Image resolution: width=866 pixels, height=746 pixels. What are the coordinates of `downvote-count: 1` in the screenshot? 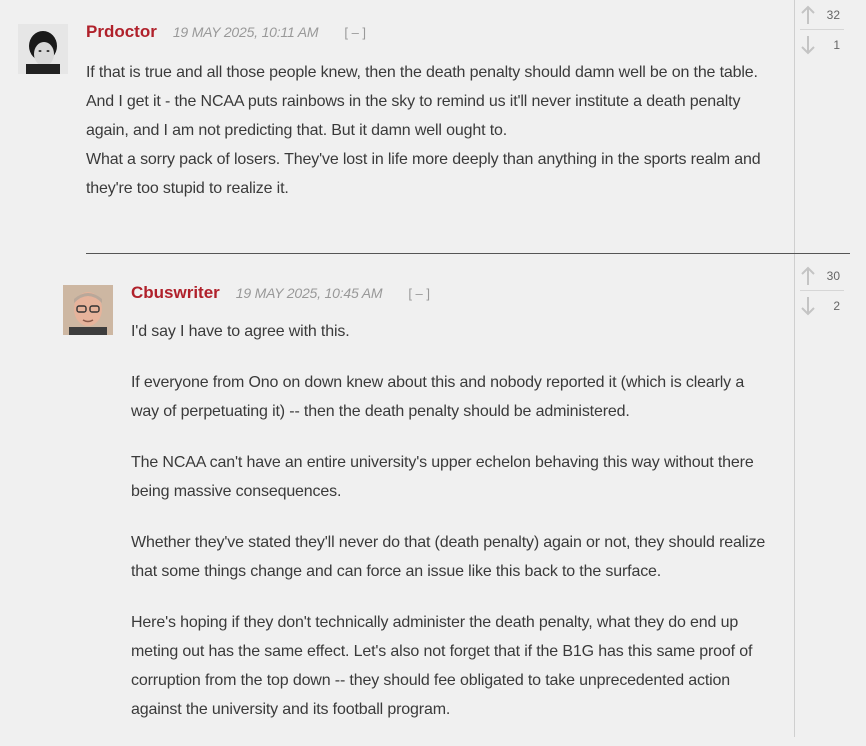 It's located at (836, 44).